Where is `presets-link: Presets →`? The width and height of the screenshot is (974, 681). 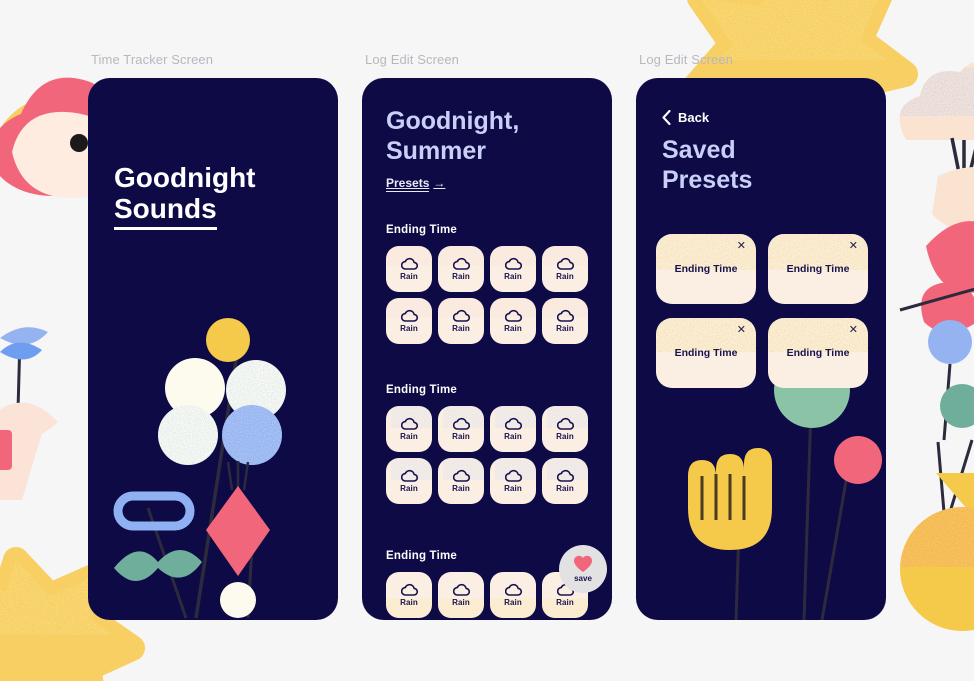 presets-link: Presets → is located at coordinates (416, 184).